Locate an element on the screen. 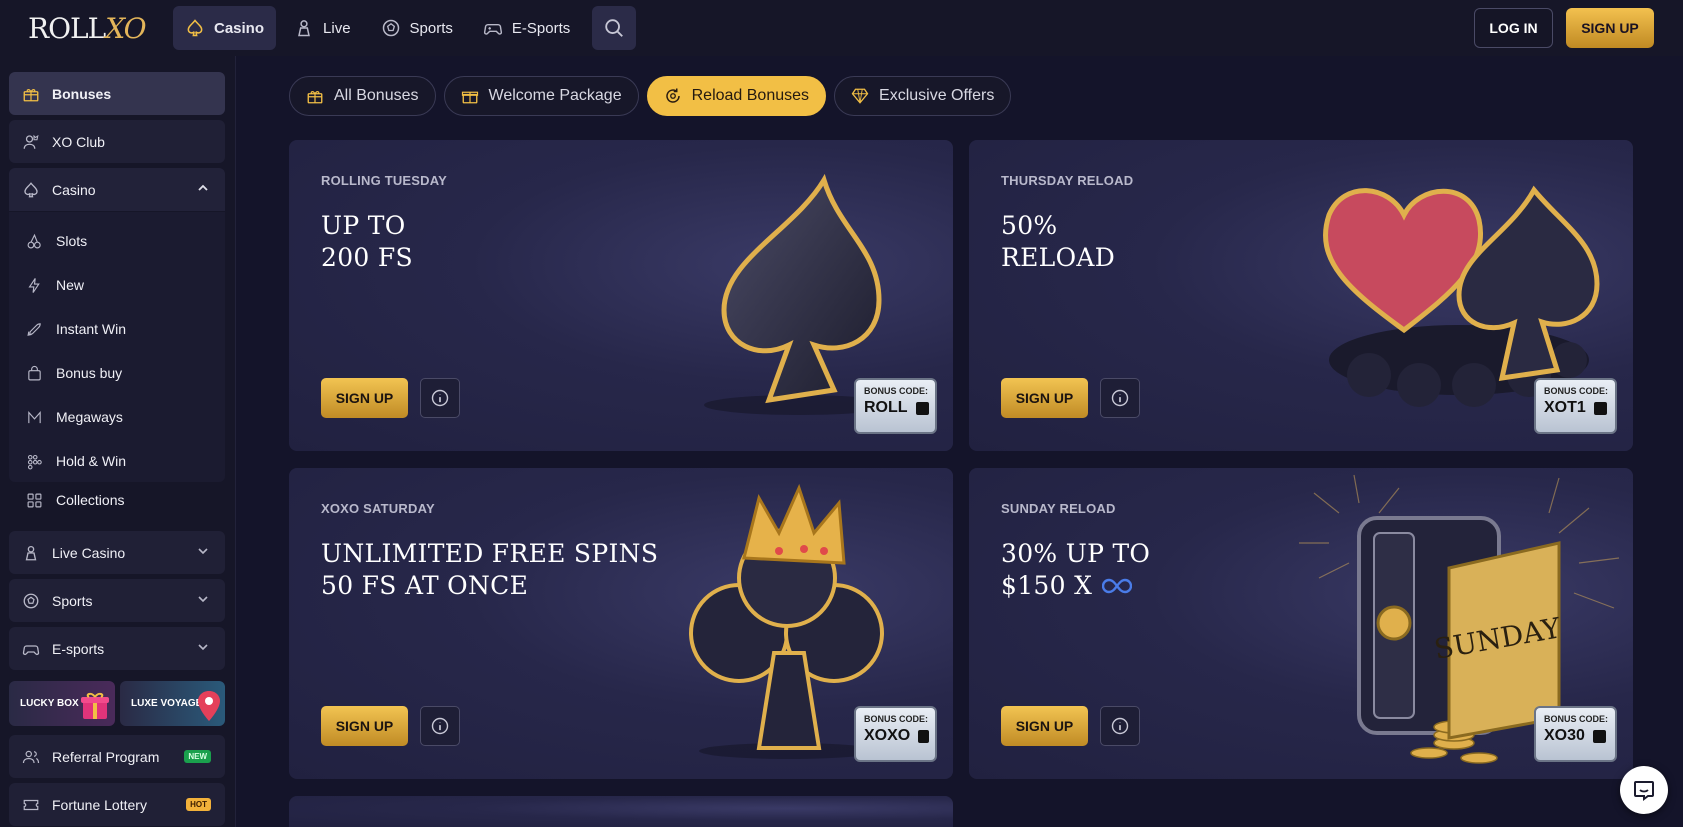 The width and height of the screenshot is (1683, 827). search-icon is located at coordinates (614, 28).